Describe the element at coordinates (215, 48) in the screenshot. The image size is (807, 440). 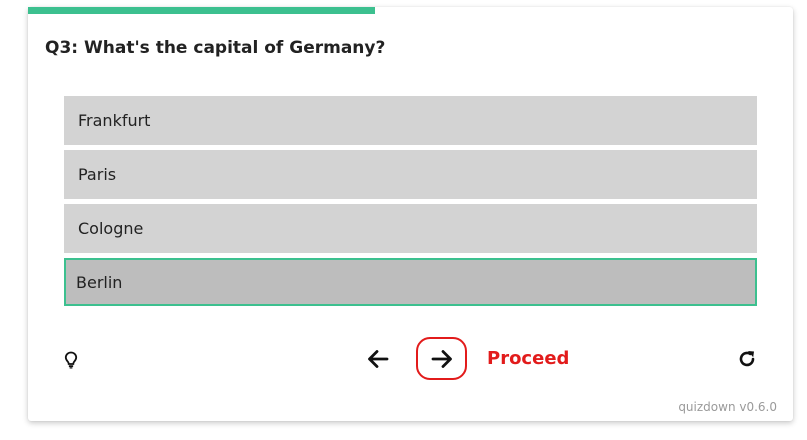
I see `question-title: Q3: What's the capital of Germany?` at that location.